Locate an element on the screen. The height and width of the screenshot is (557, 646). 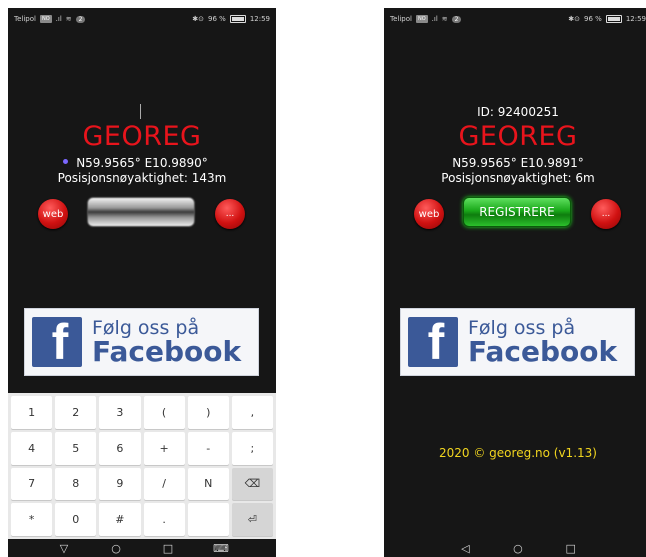
enter-key-icon: ⏎ is located at coordinates (252, 519).